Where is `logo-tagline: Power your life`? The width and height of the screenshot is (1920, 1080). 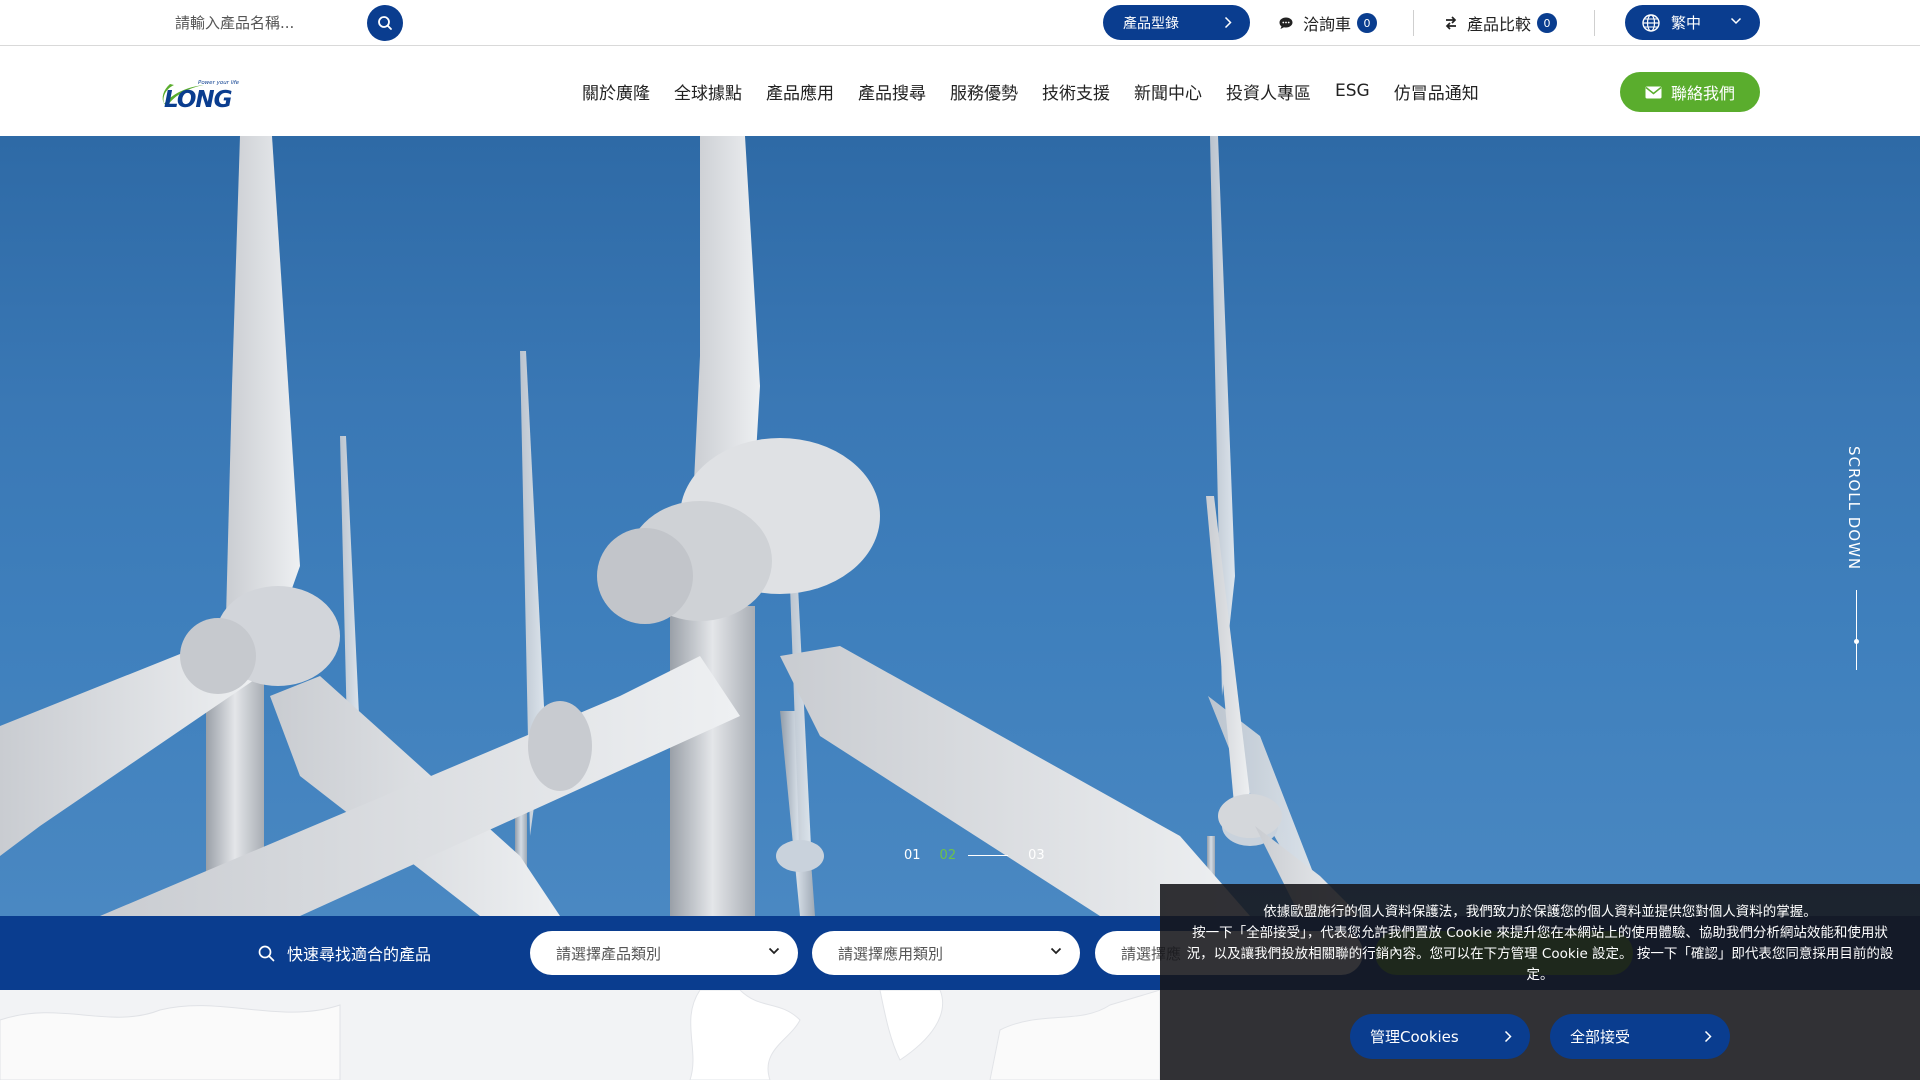
logo-tagline: Power your life is located at coordinates (219, 83).